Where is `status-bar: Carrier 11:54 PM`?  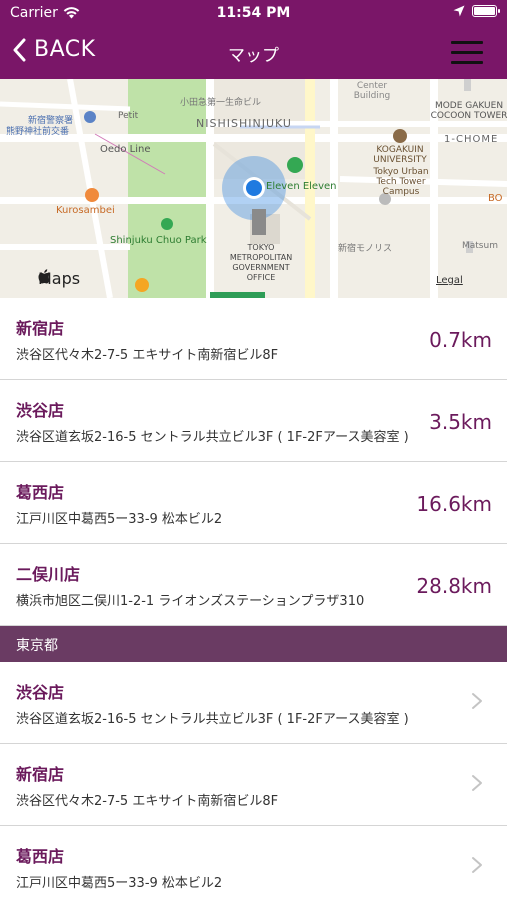
status-bar: Carrier 11:54 PM is located at coordinates (253, 14).